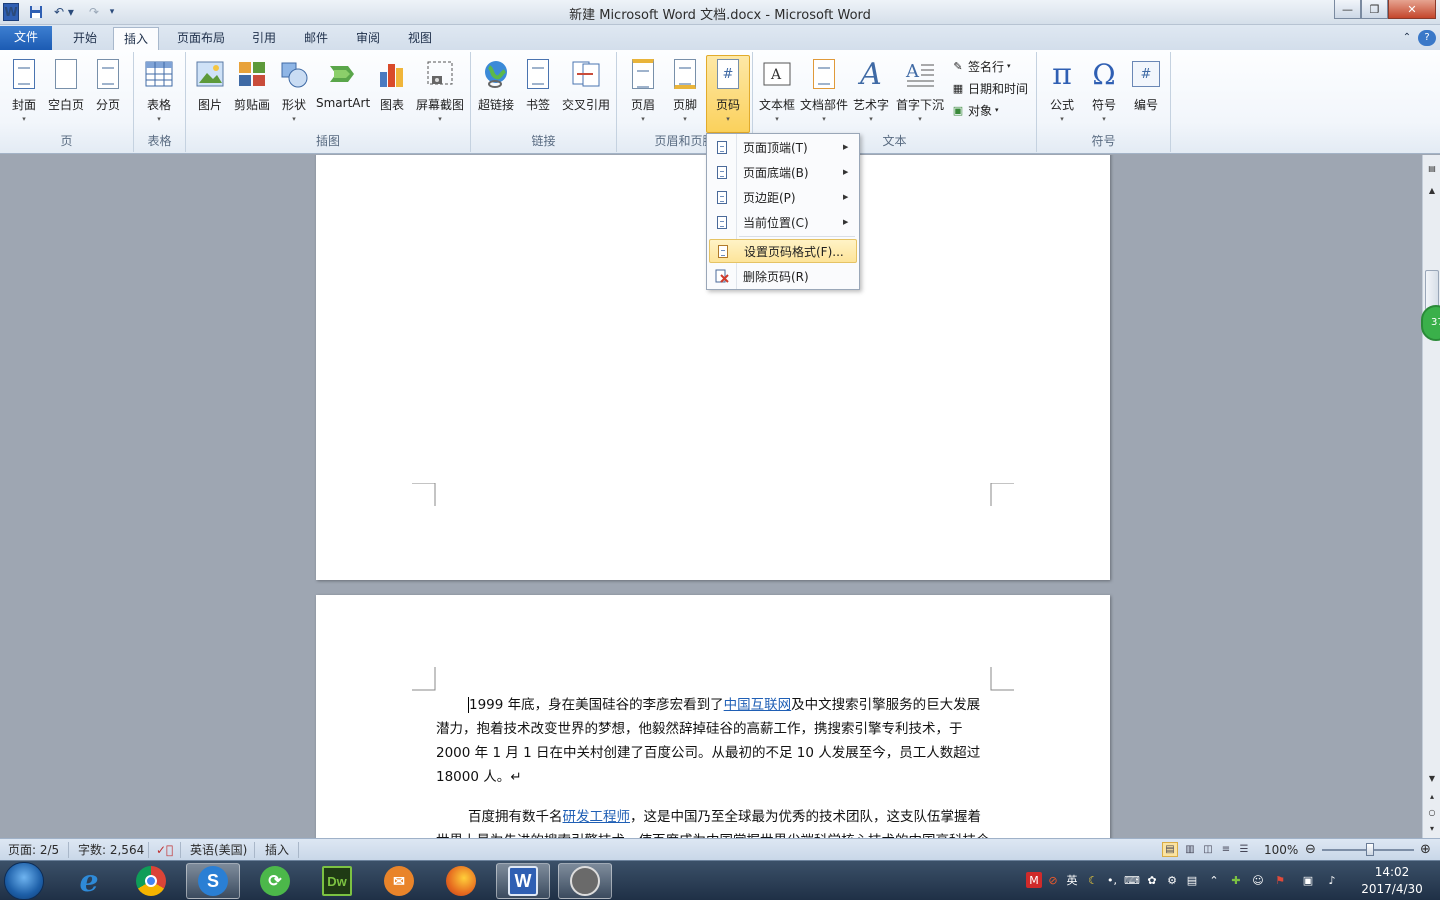 The height and width of the screenshot is (900, 1440). I want to click on tab-view: 视图, so click(420, 38).